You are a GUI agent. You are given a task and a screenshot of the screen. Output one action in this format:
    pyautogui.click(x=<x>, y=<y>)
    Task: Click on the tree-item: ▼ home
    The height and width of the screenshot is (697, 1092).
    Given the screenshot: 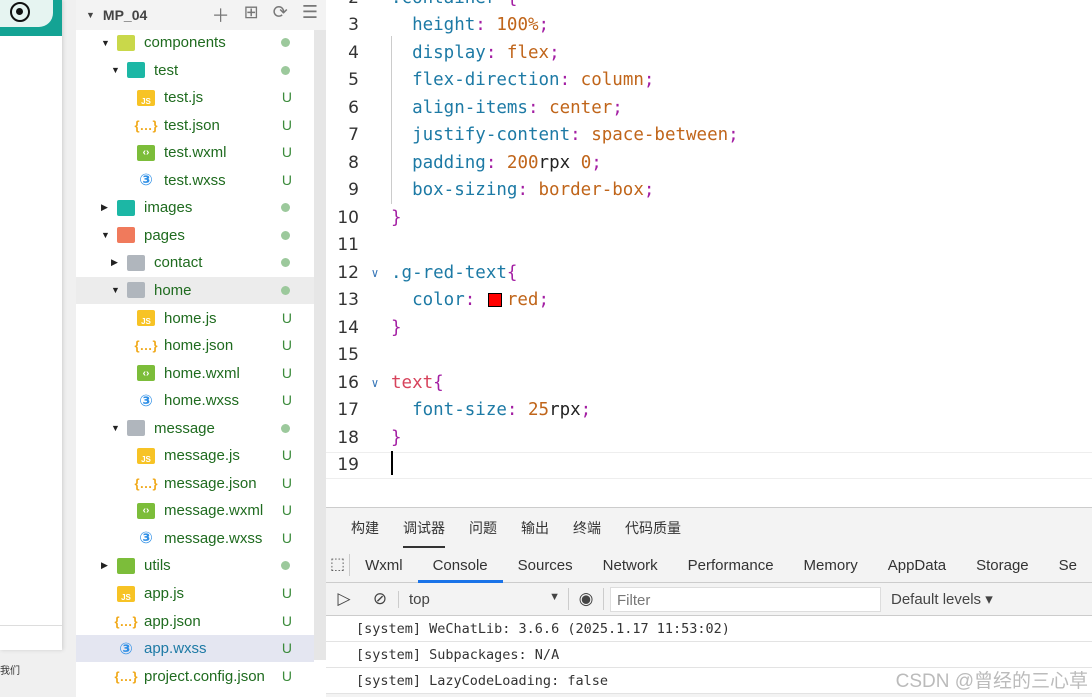 What is the action you would take?
    pyautogui.click(x=195, y=290)
    